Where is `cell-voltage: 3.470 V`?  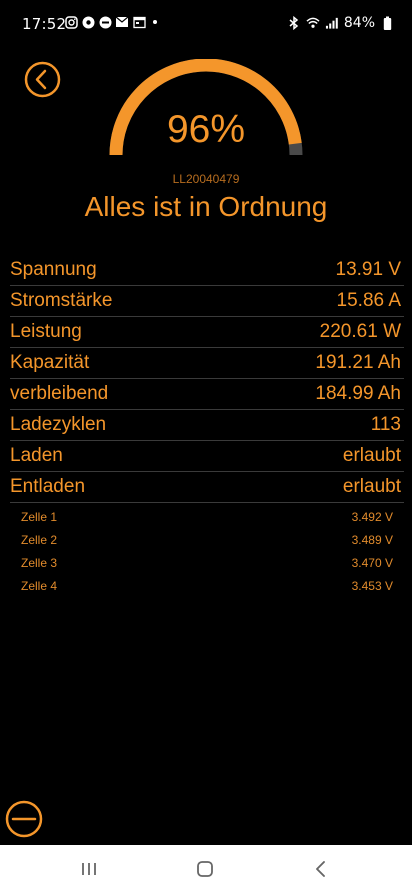
cell-voltage: 3.470 V is located at coordinates (372, 562).